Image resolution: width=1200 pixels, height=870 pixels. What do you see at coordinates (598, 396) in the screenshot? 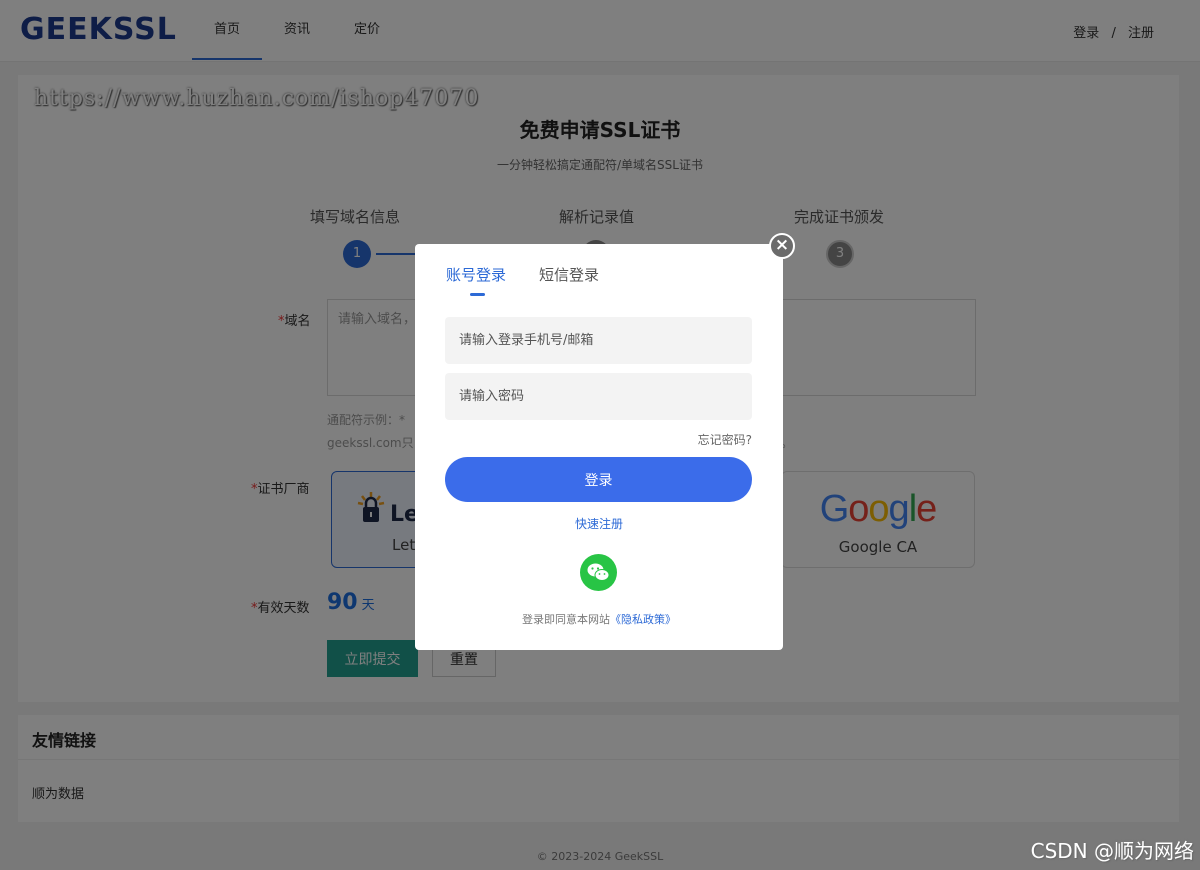
I see `password-input` at bounding box center [598, 396].